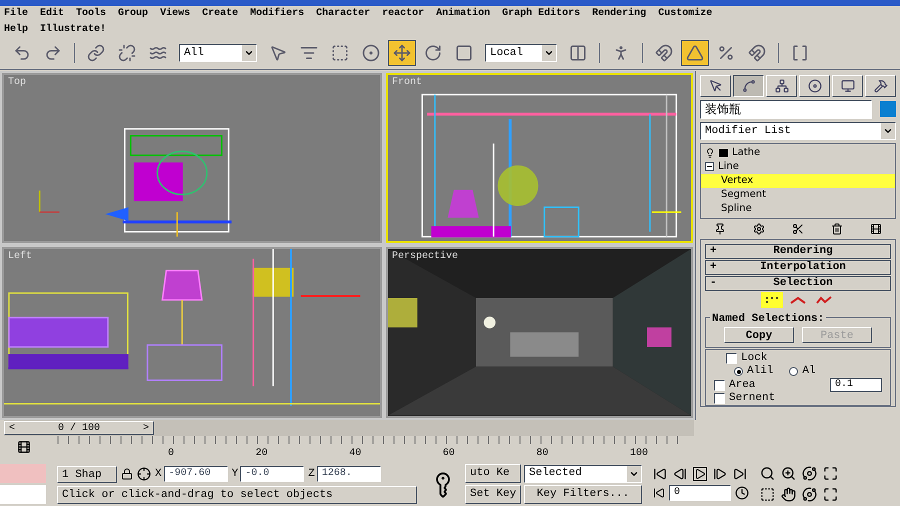 This screenshot has width=900, height=506. I want to click on modifier-list-dropdown: Modifier List, so click(798, 131).